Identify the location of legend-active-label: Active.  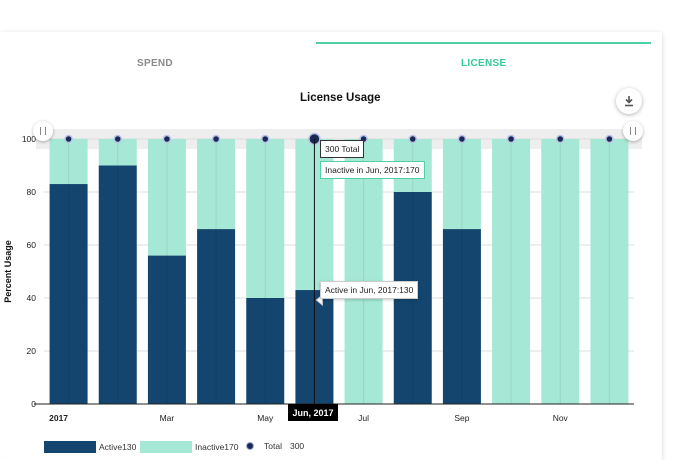
(111, 447).